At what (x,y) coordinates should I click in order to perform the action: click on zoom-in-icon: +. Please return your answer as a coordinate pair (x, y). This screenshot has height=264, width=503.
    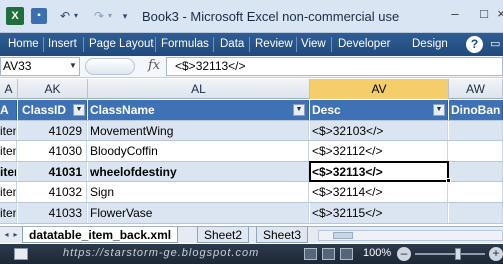
    Looking at the image, I should click on (496, 254).